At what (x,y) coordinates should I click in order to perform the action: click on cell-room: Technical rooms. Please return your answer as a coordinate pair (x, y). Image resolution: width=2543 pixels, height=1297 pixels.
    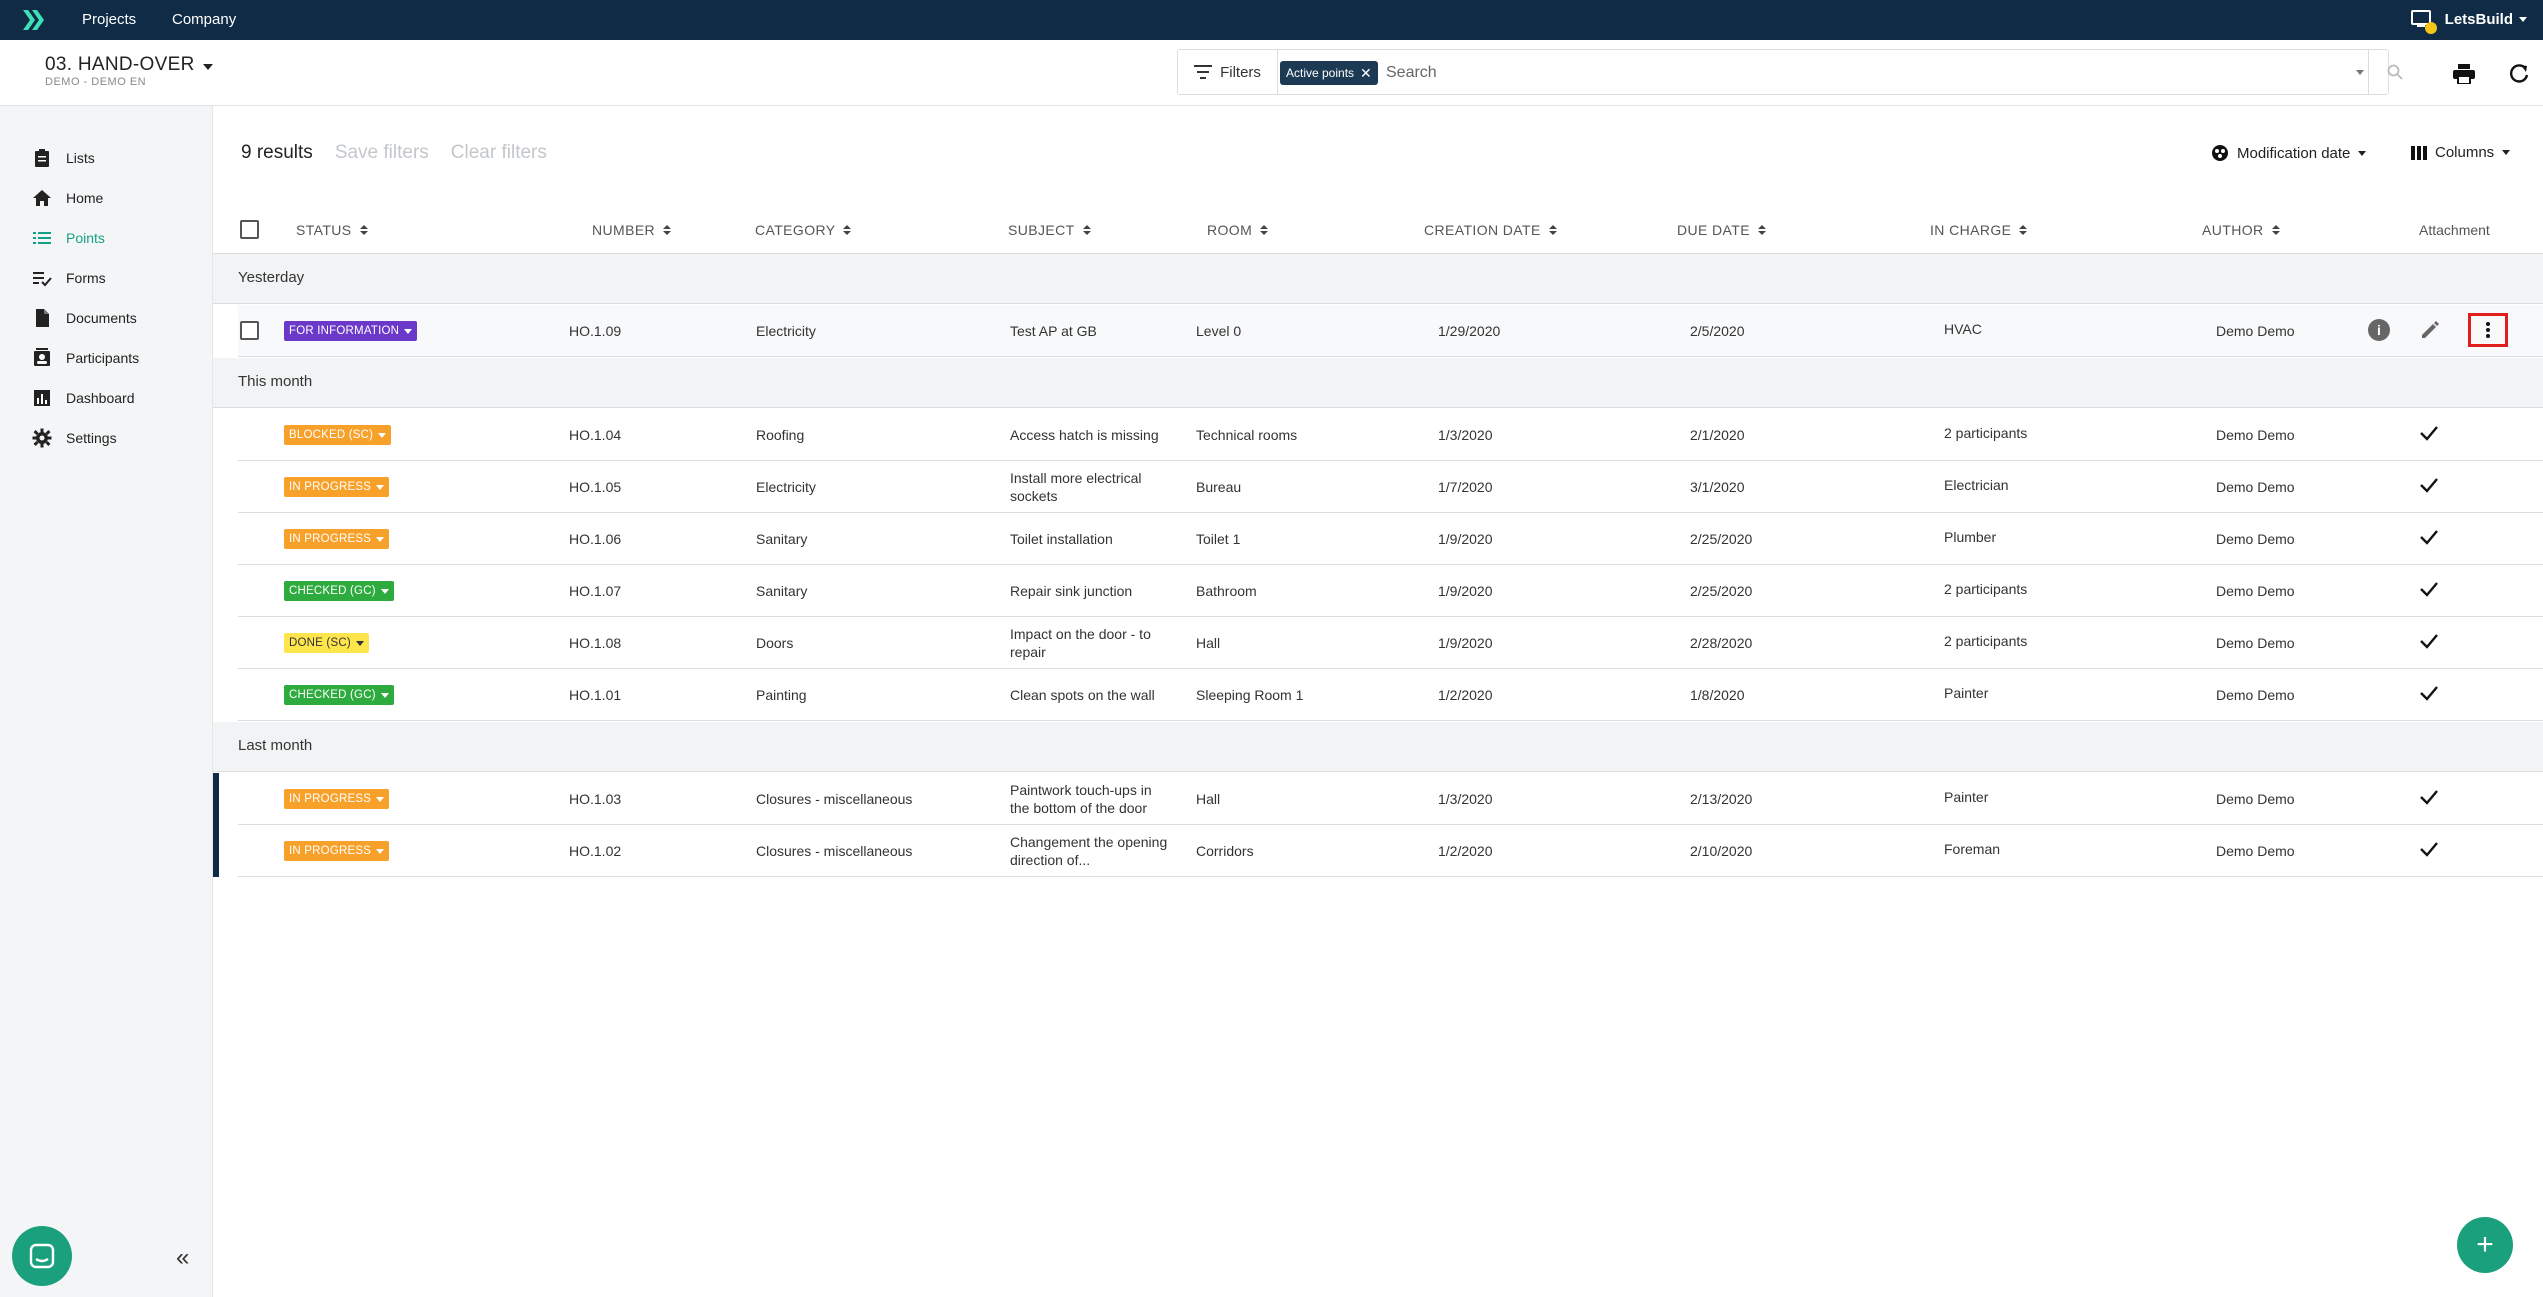
    Looking at the image, I should click on (1247, 435).